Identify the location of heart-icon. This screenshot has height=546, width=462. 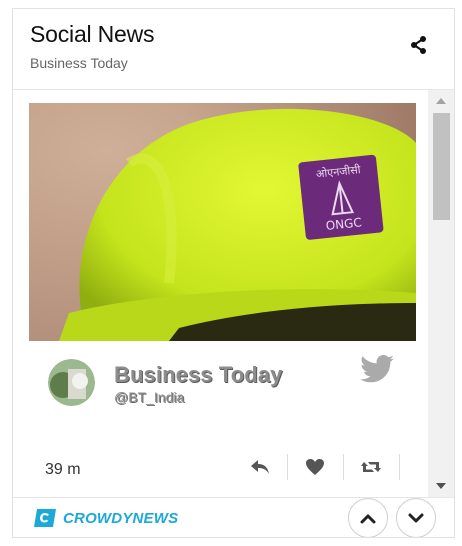
(315, 467).